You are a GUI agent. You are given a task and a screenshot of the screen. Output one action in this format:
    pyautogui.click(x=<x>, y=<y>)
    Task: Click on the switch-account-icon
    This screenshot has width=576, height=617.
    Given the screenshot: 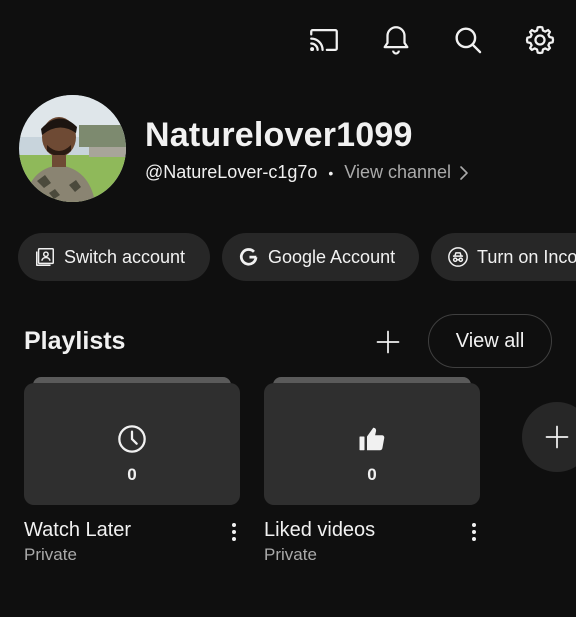 What is the action you would take?
    pyautogui.click(x=45, y=257)
    